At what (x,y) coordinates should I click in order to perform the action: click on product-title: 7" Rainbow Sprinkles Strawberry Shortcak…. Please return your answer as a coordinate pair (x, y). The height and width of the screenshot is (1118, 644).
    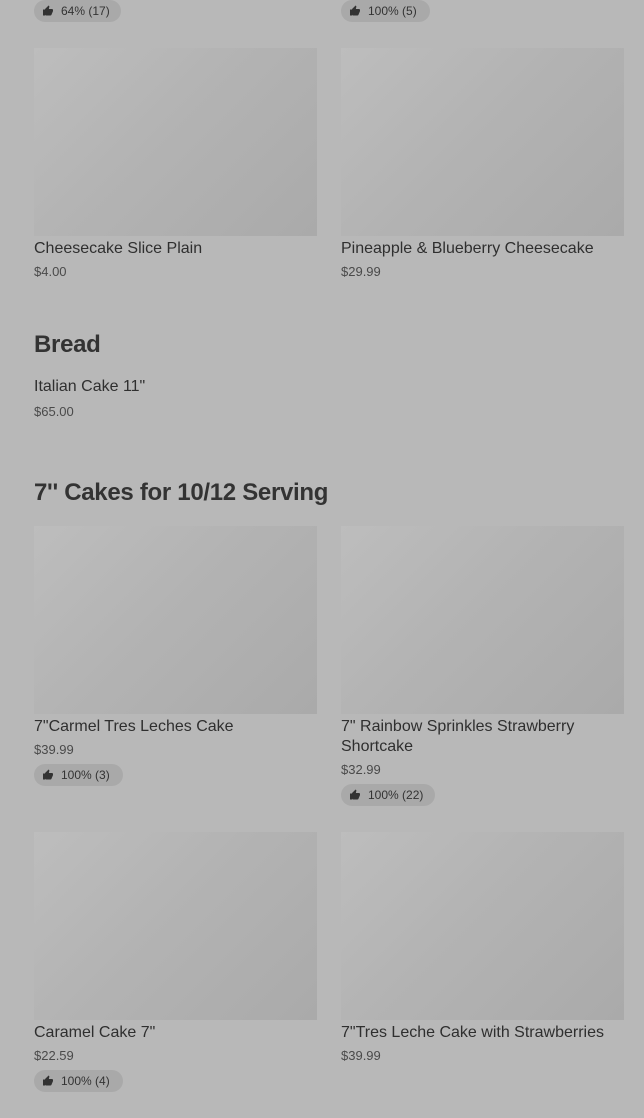
    Looking at the image, I should click on (482, 737).